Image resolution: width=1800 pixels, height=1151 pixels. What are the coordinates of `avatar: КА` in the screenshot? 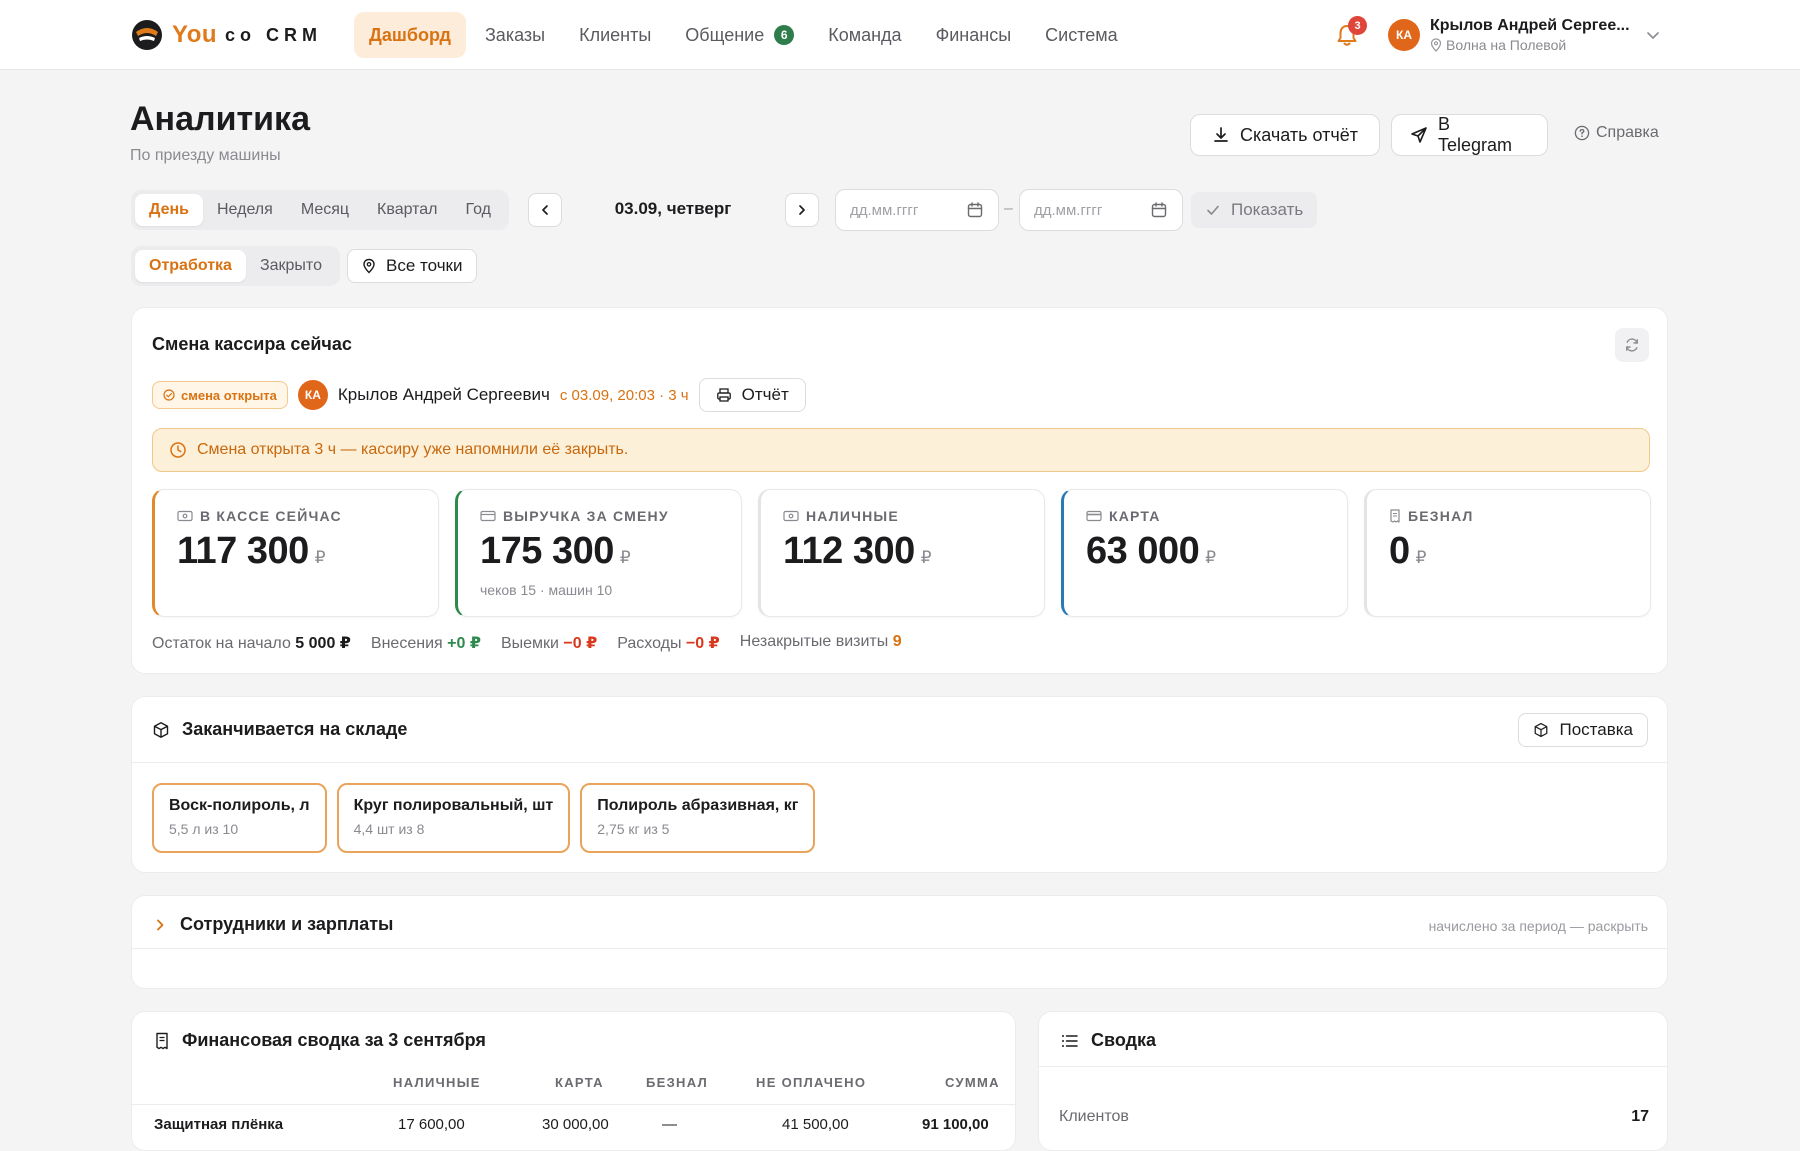 It's located at (1404, 35).